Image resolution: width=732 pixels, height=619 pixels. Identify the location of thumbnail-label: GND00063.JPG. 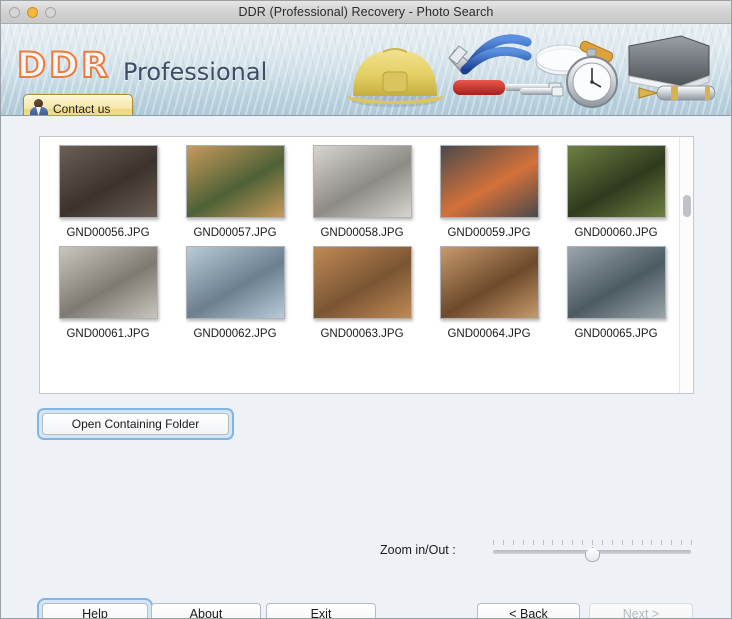
(362, 334).